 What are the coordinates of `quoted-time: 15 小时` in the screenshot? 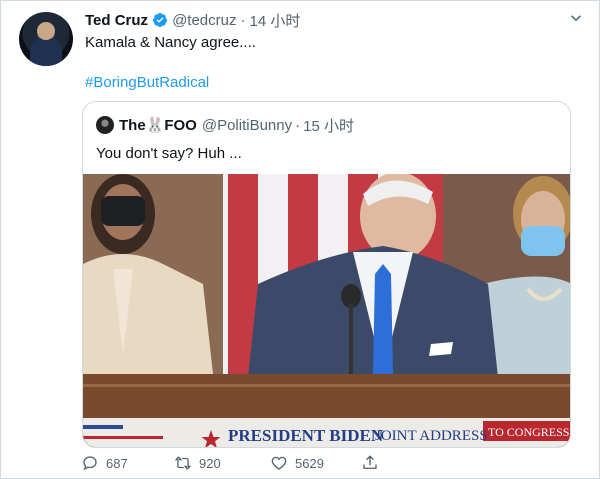 It's located at (328, 125).